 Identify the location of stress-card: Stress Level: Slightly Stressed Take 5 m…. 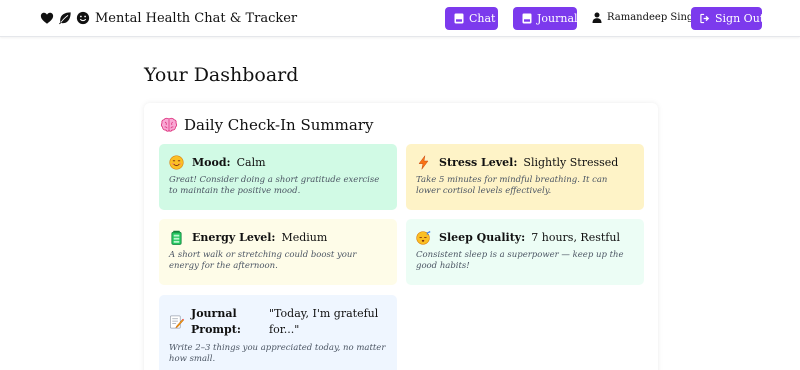
(525, 177).